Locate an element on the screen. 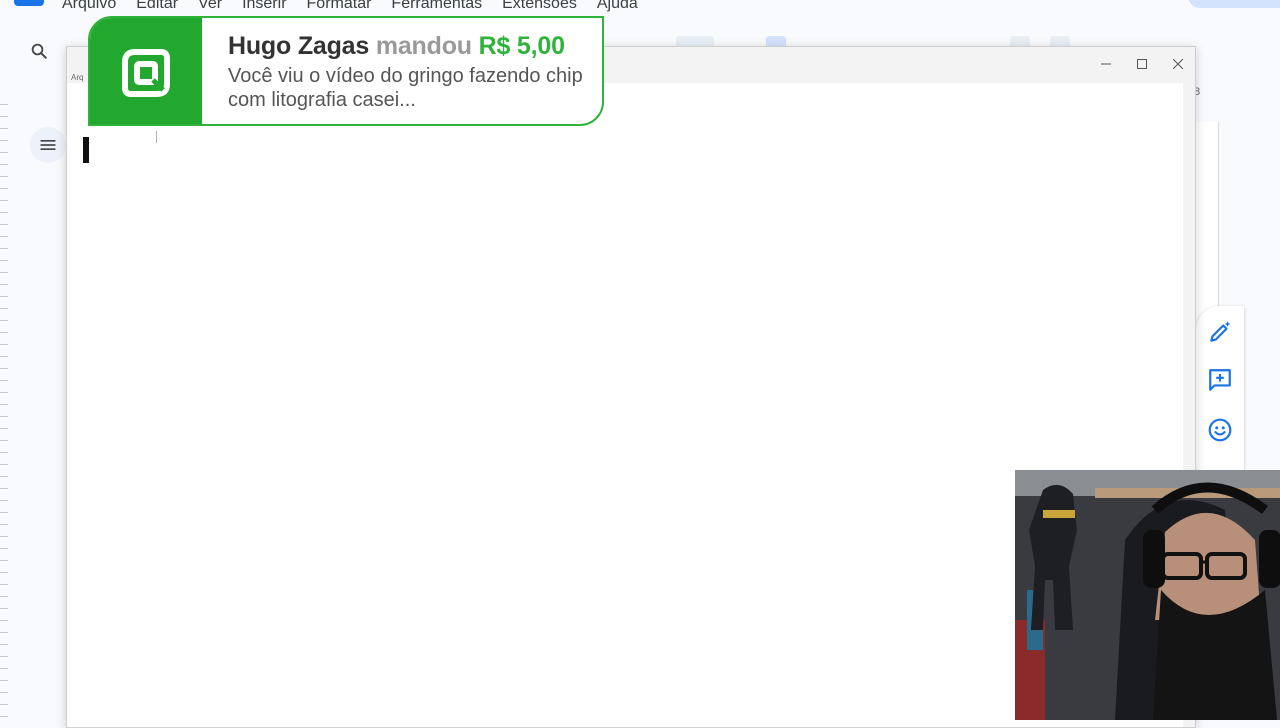 This screenshot has width=1280, height=728. emoji-icon is located at coordinates (1220, 430).